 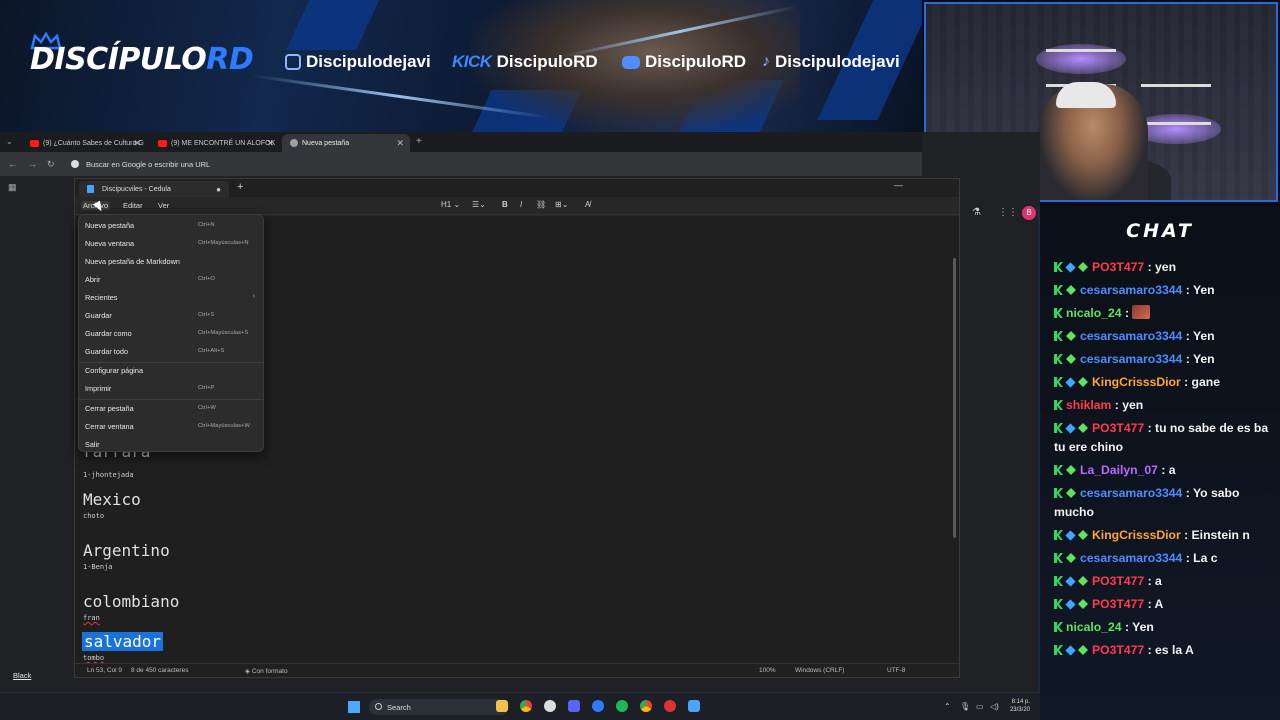 I want to click on wifi-icon: ▭, so click(x=980, y=706).